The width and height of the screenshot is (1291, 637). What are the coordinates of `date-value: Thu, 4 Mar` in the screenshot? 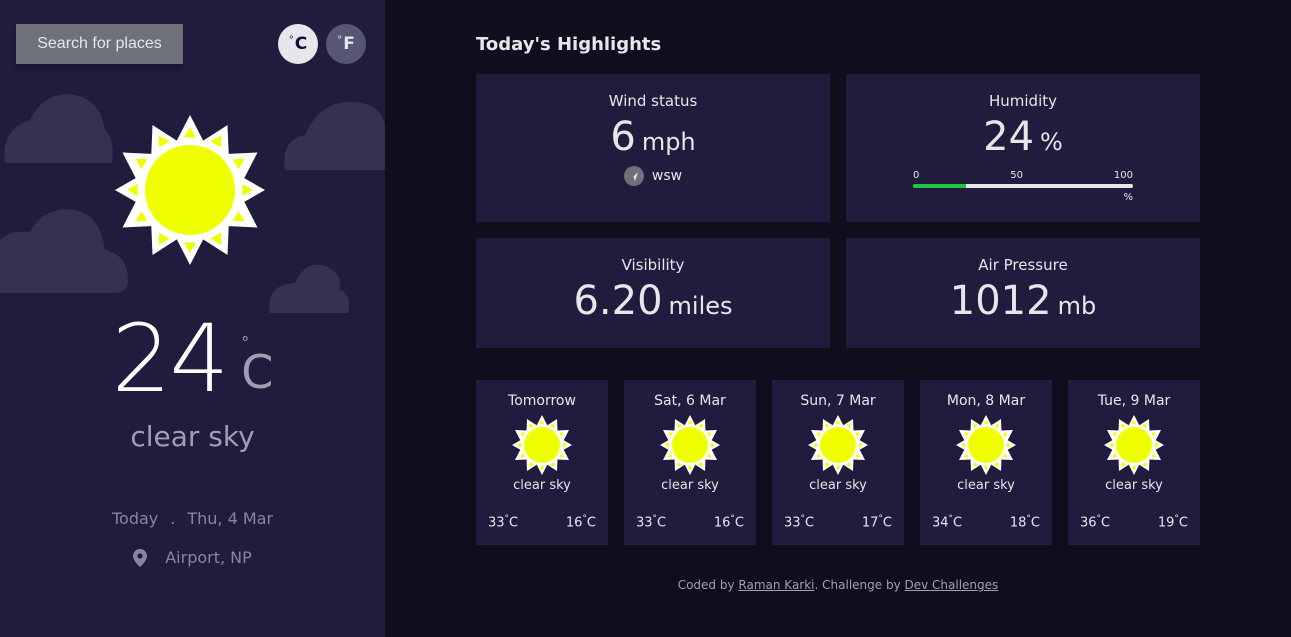 It's located at (230, 518).